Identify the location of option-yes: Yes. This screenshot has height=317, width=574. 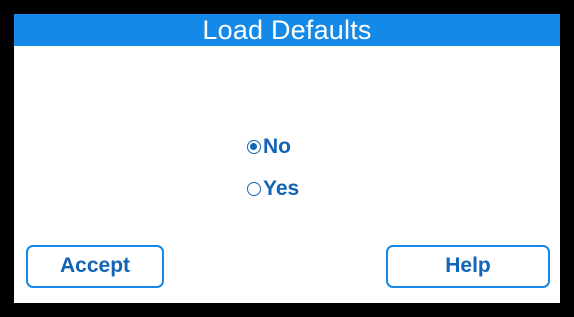
(273, 189).